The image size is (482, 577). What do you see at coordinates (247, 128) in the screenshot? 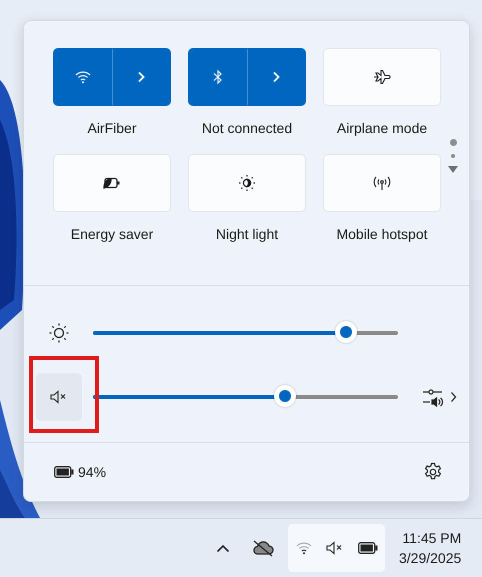
I see `tile-label: Not connected` at bounding box center [247, 128].